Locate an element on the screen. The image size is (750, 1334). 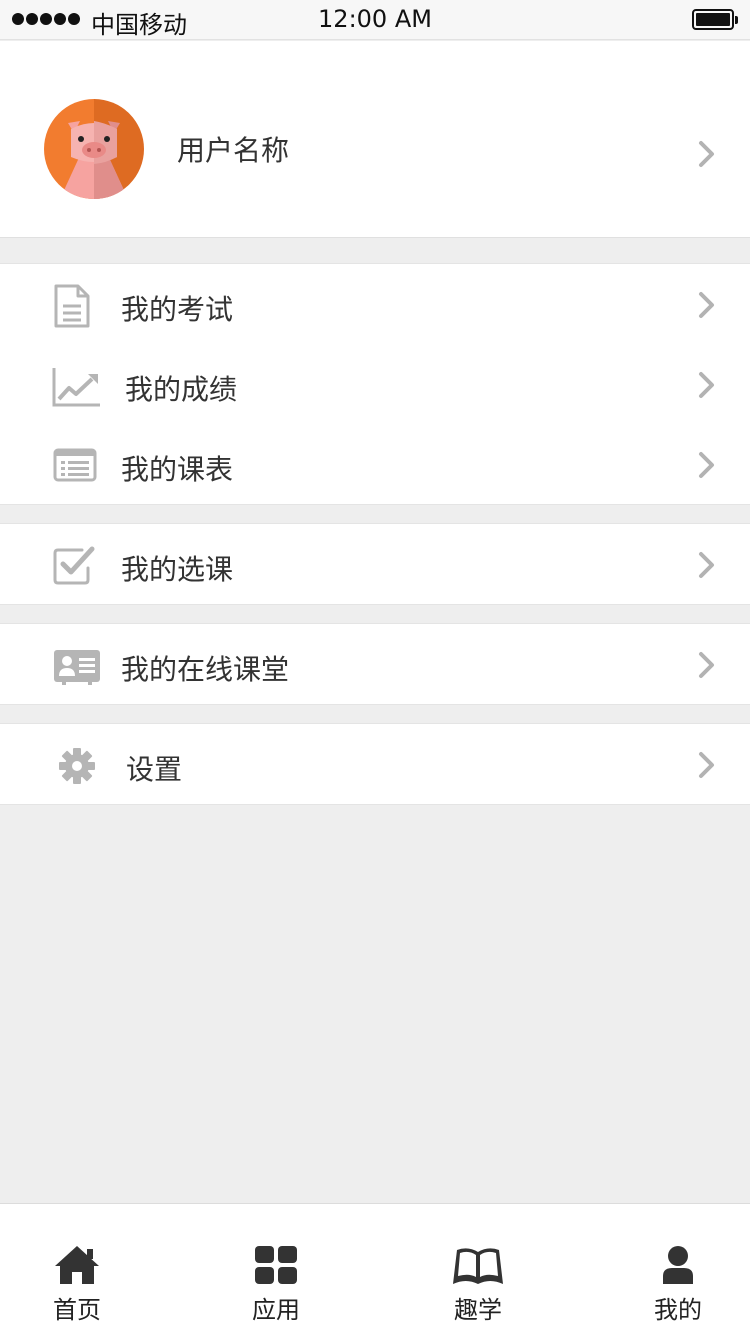
profile-row: 用户名称 is located at coordinates (375, 139).